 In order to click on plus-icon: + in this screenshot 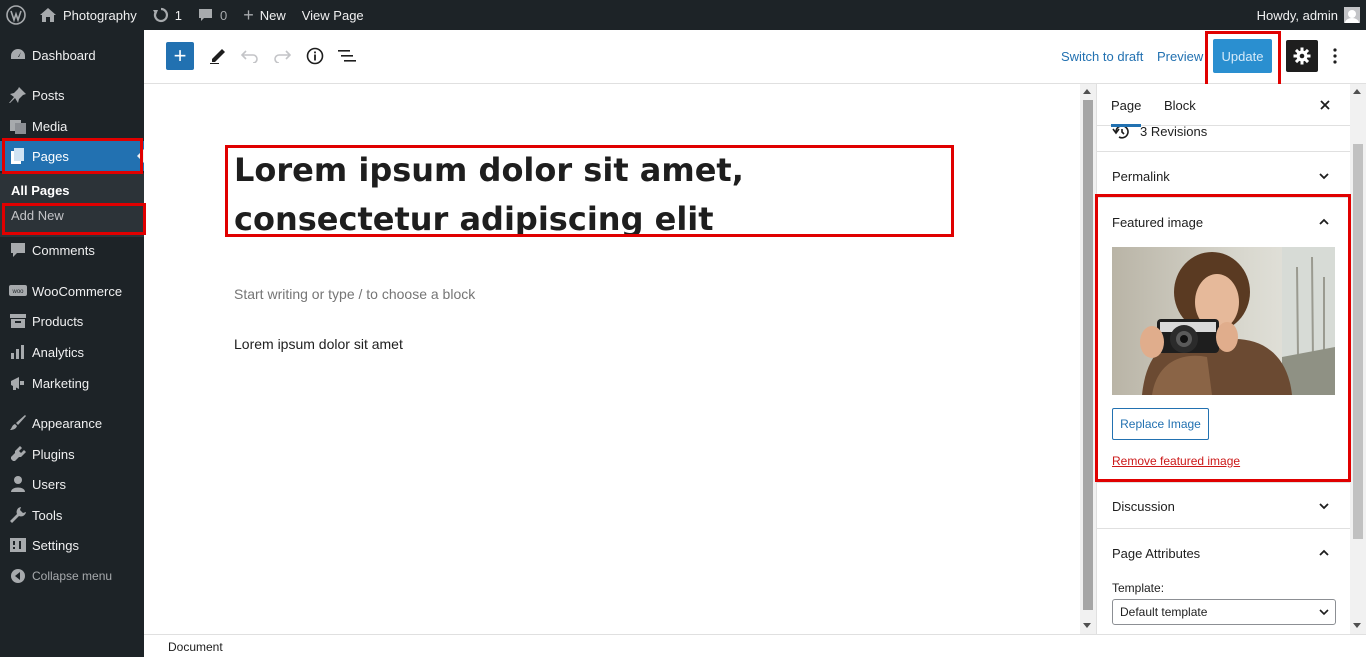, I will do `click(180, 55)`.